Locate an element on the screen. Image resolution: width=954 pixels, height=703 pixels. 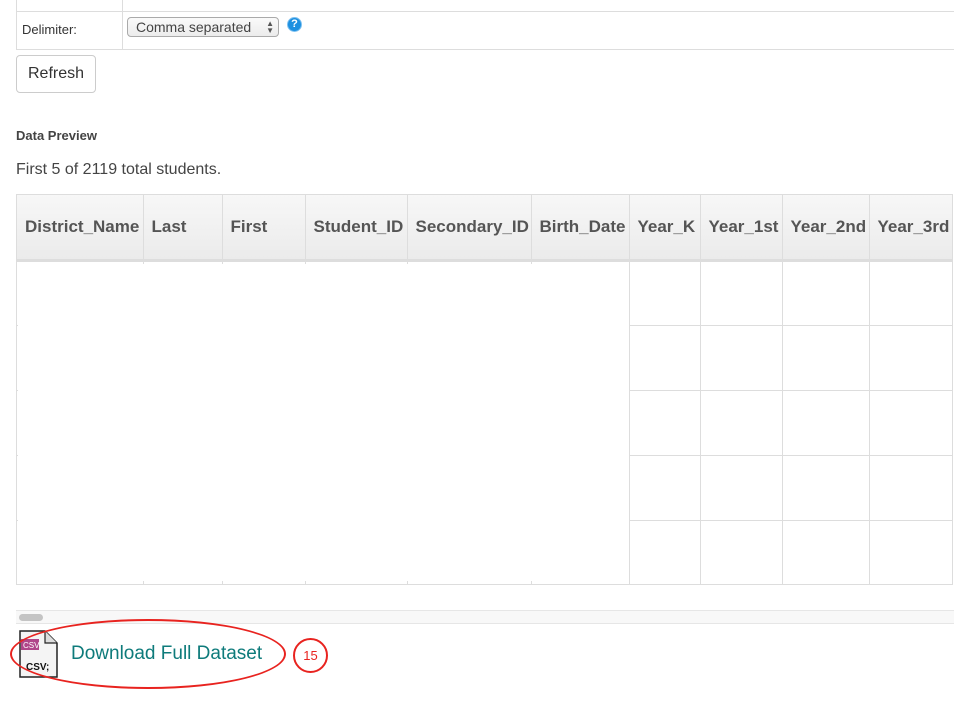
select-arrows-icon: ▲ ▼ is located at coordinates (270, 27).